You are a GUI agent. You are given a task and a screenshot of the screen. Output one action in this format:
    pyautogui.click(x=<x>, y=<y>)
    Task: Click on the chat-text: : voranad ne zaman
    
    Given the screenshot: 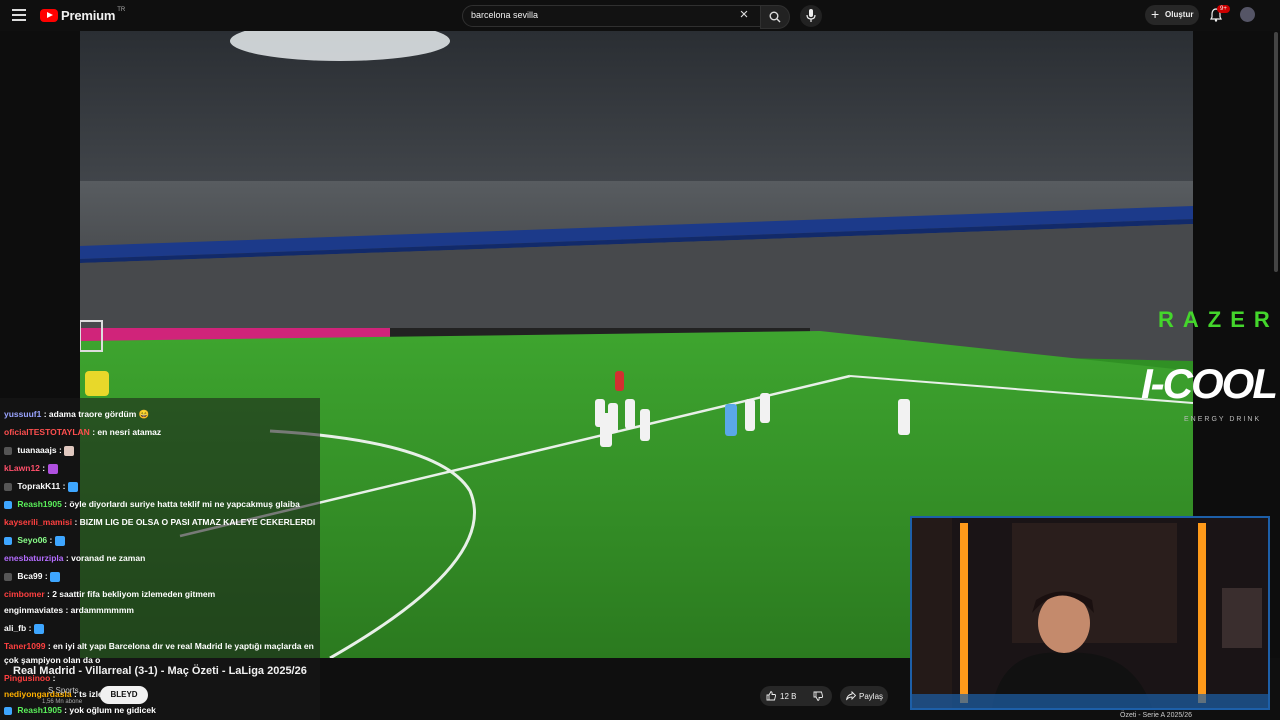 What is the action you would take?
    pyautogui.click(x=105, y=558)
    